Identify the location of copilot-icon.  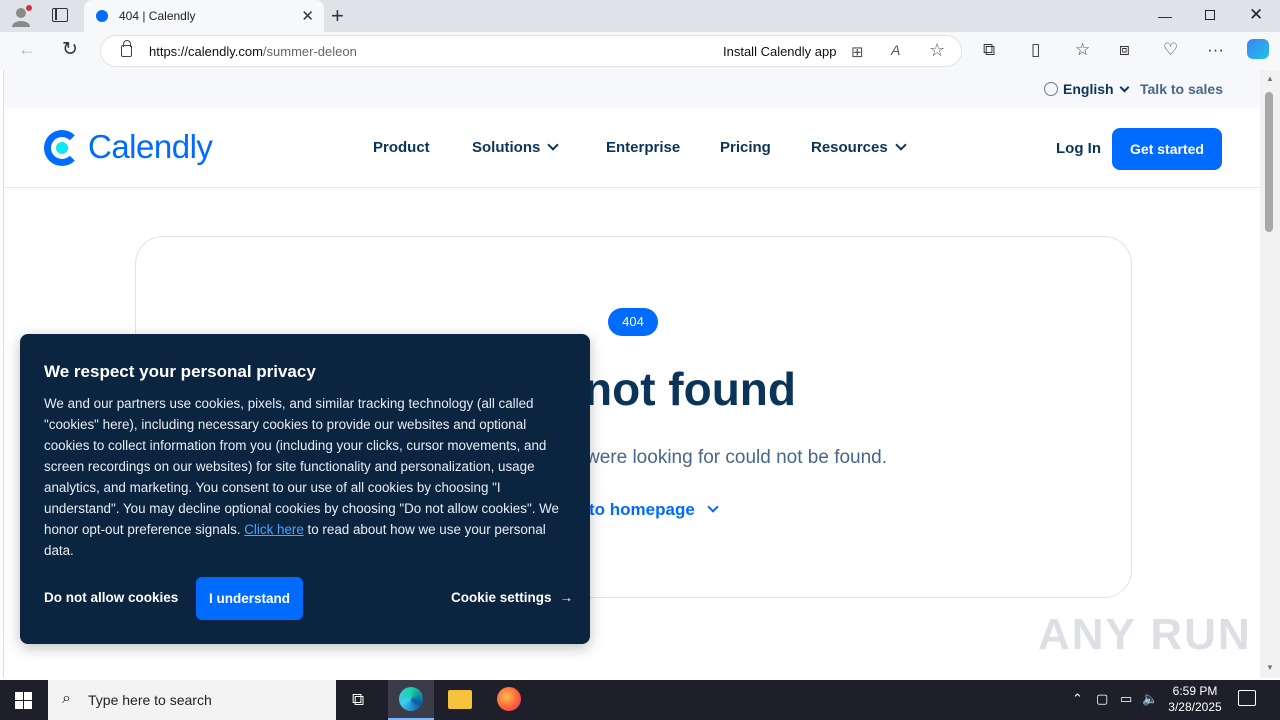
(1258, 49).